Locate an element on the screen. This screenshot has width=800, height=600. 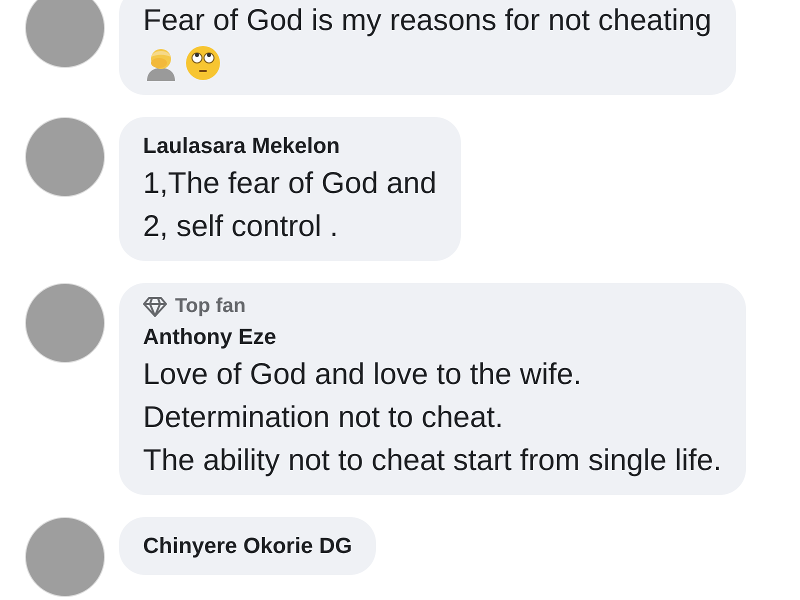
comment-text: Love of God and love to the wife. is located at coordinates (363, 375).